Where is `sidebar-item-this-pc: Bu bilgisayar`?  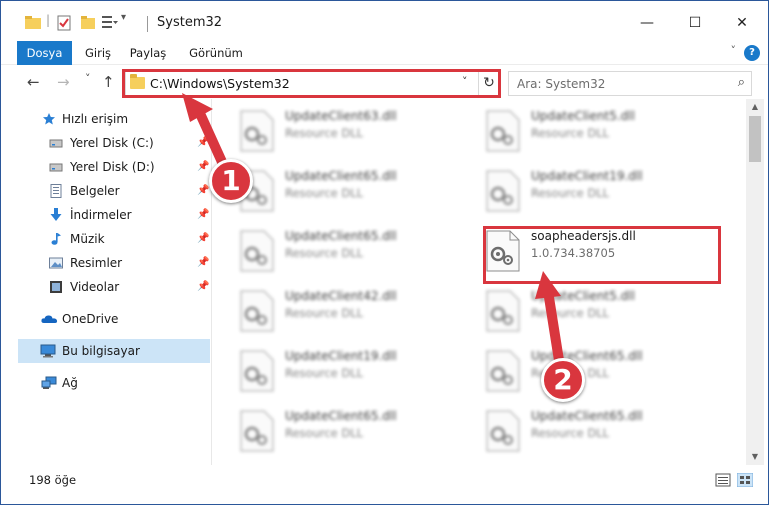
sidebar-item-this-pc: Bu bilgisayar is located at coordinates (114, 351).